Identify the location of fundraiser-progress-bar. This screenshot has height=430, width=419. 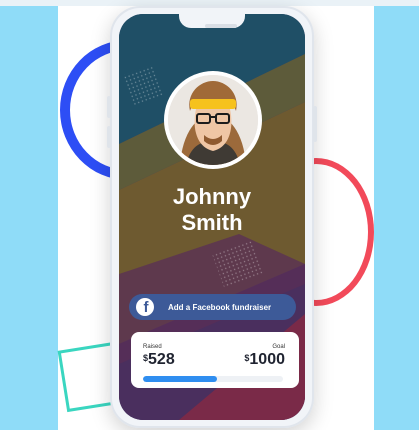
(213, 379).